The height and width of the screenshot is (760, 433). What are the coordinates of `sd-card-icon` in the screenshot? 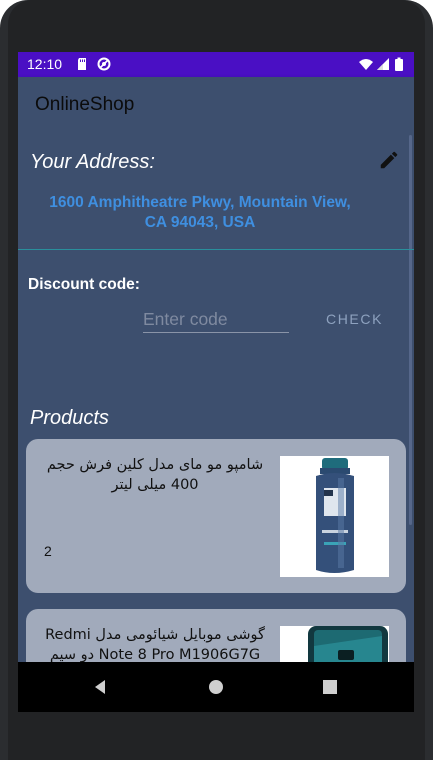 It's located at (82, 64).